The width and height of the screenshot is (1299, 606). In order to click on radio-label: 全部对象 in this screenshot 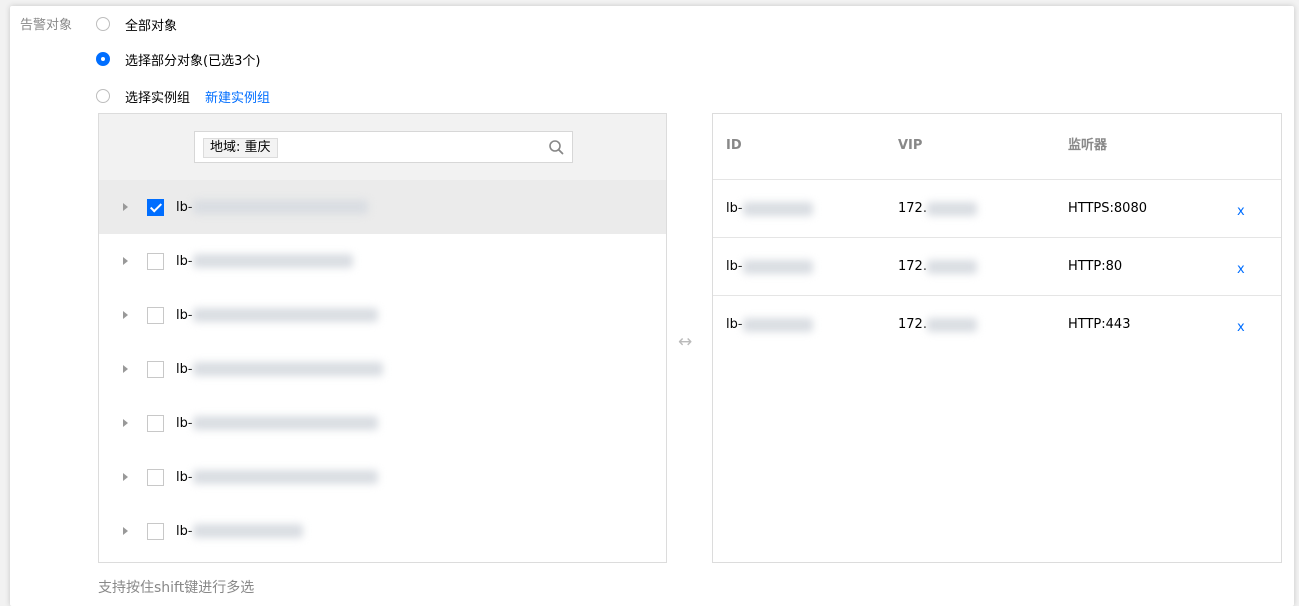, I will do `click(151, 26)`.